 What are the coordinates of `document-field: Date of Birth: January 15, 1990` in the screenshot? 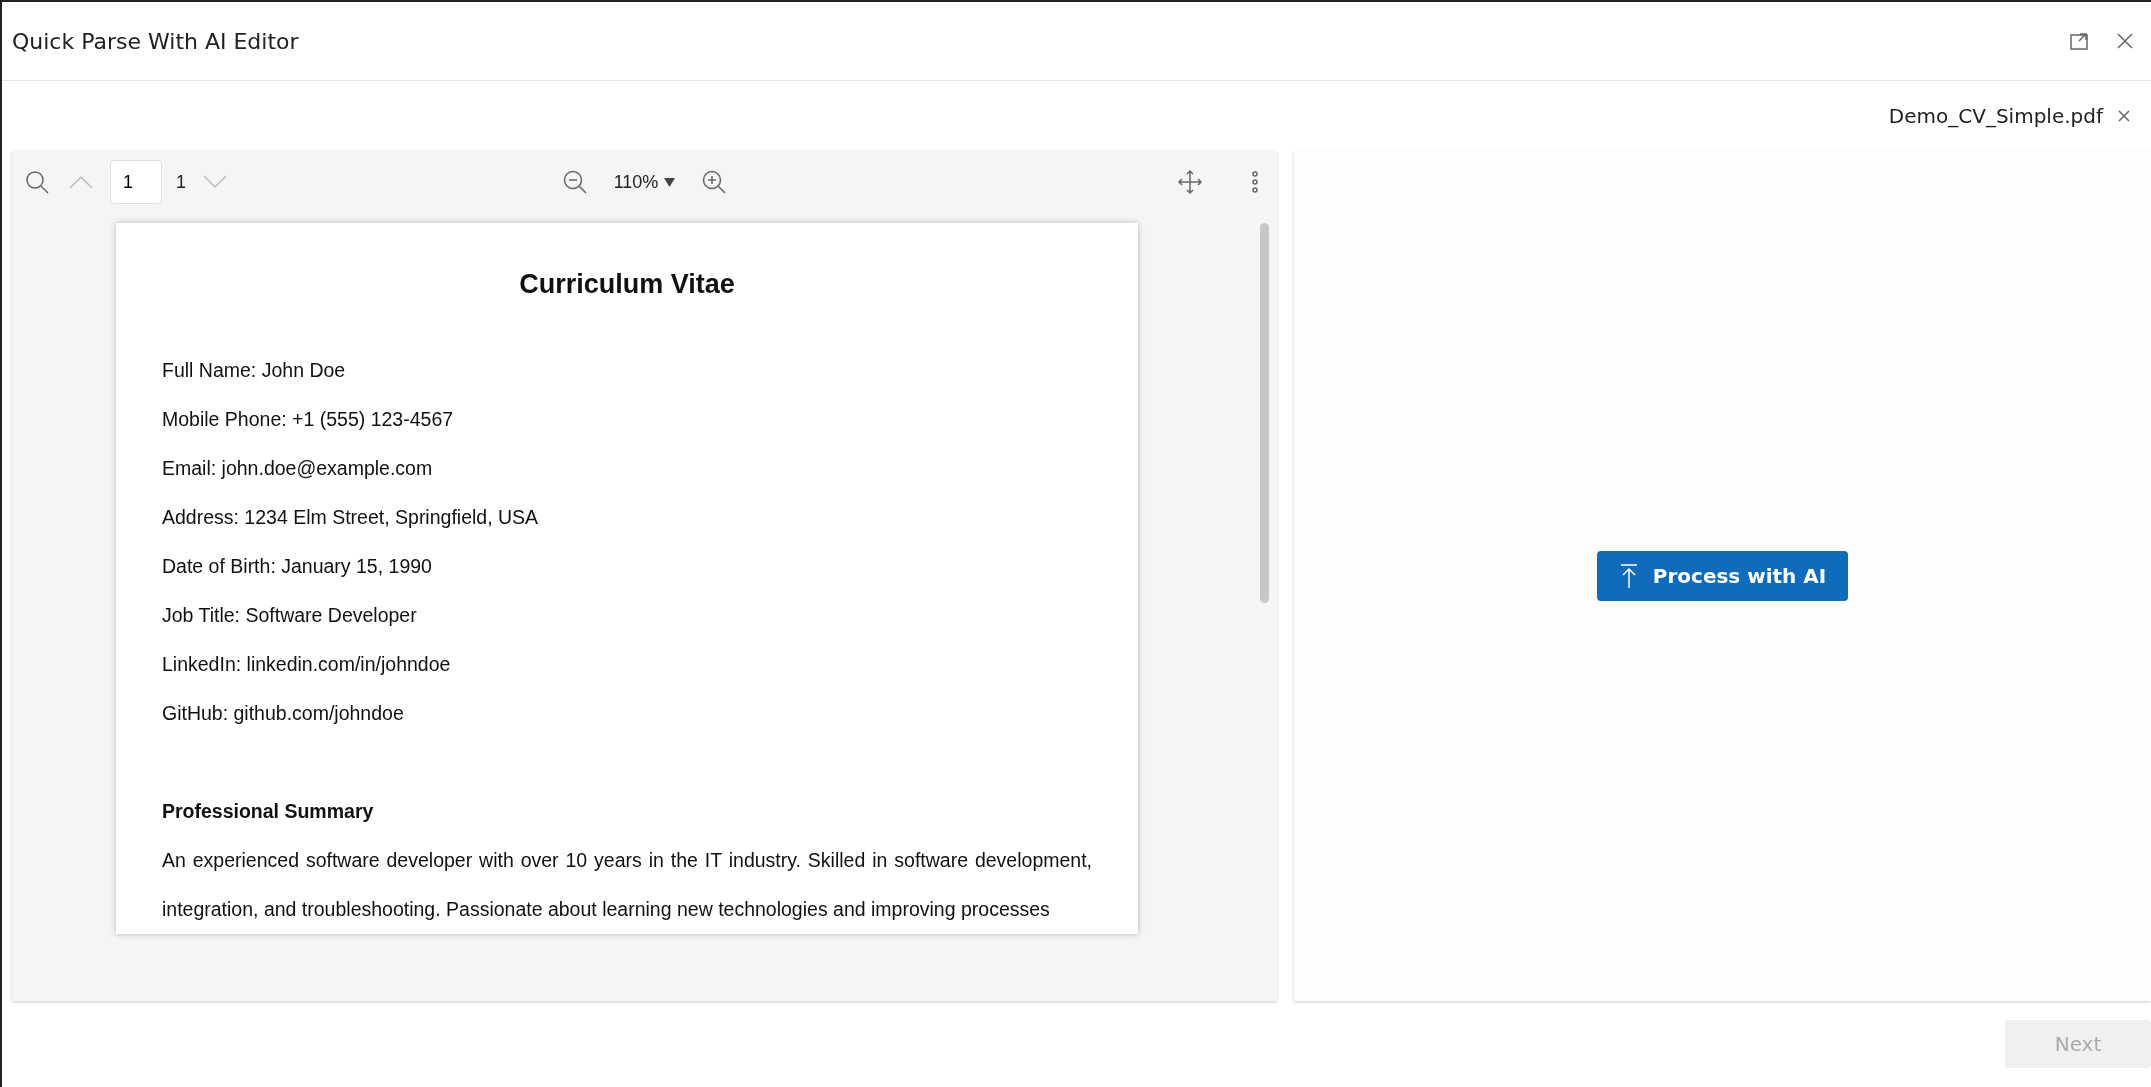 It's located at (627, 566).